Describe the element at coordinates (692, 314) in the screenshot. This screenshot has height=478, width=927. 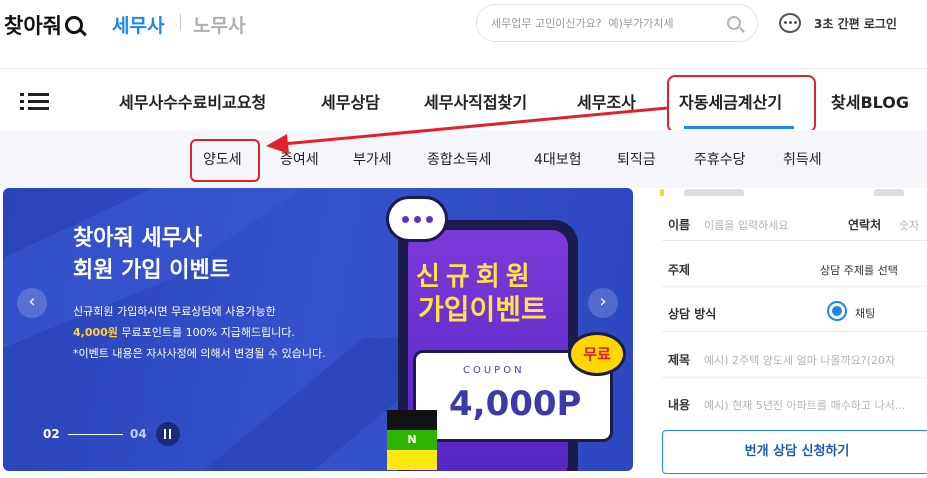
I see `method-label: 상담 방식` at that location.